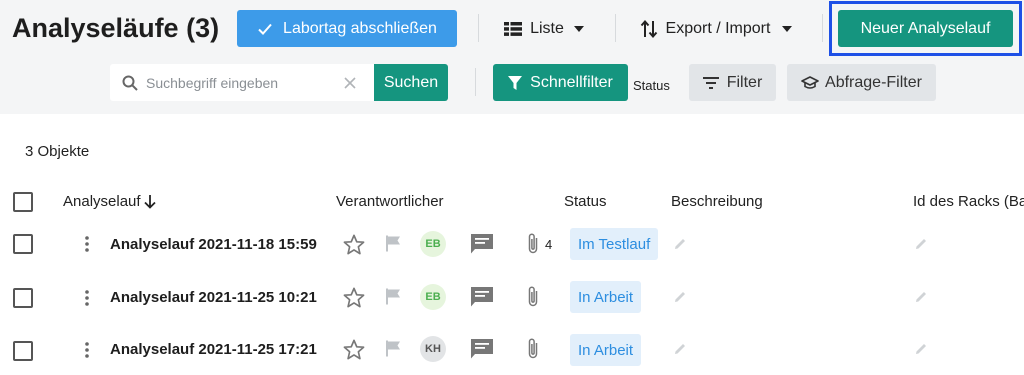  I want to click on status-filter-label: Status, so click(651, 85).